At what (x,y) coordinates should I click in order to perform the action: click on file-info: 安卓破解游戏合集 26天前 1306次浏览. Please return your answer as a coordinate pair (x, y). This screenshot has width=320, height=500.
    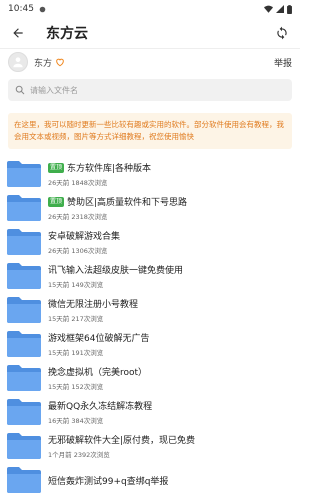
    Looking at the image, I should click on (84, 242).